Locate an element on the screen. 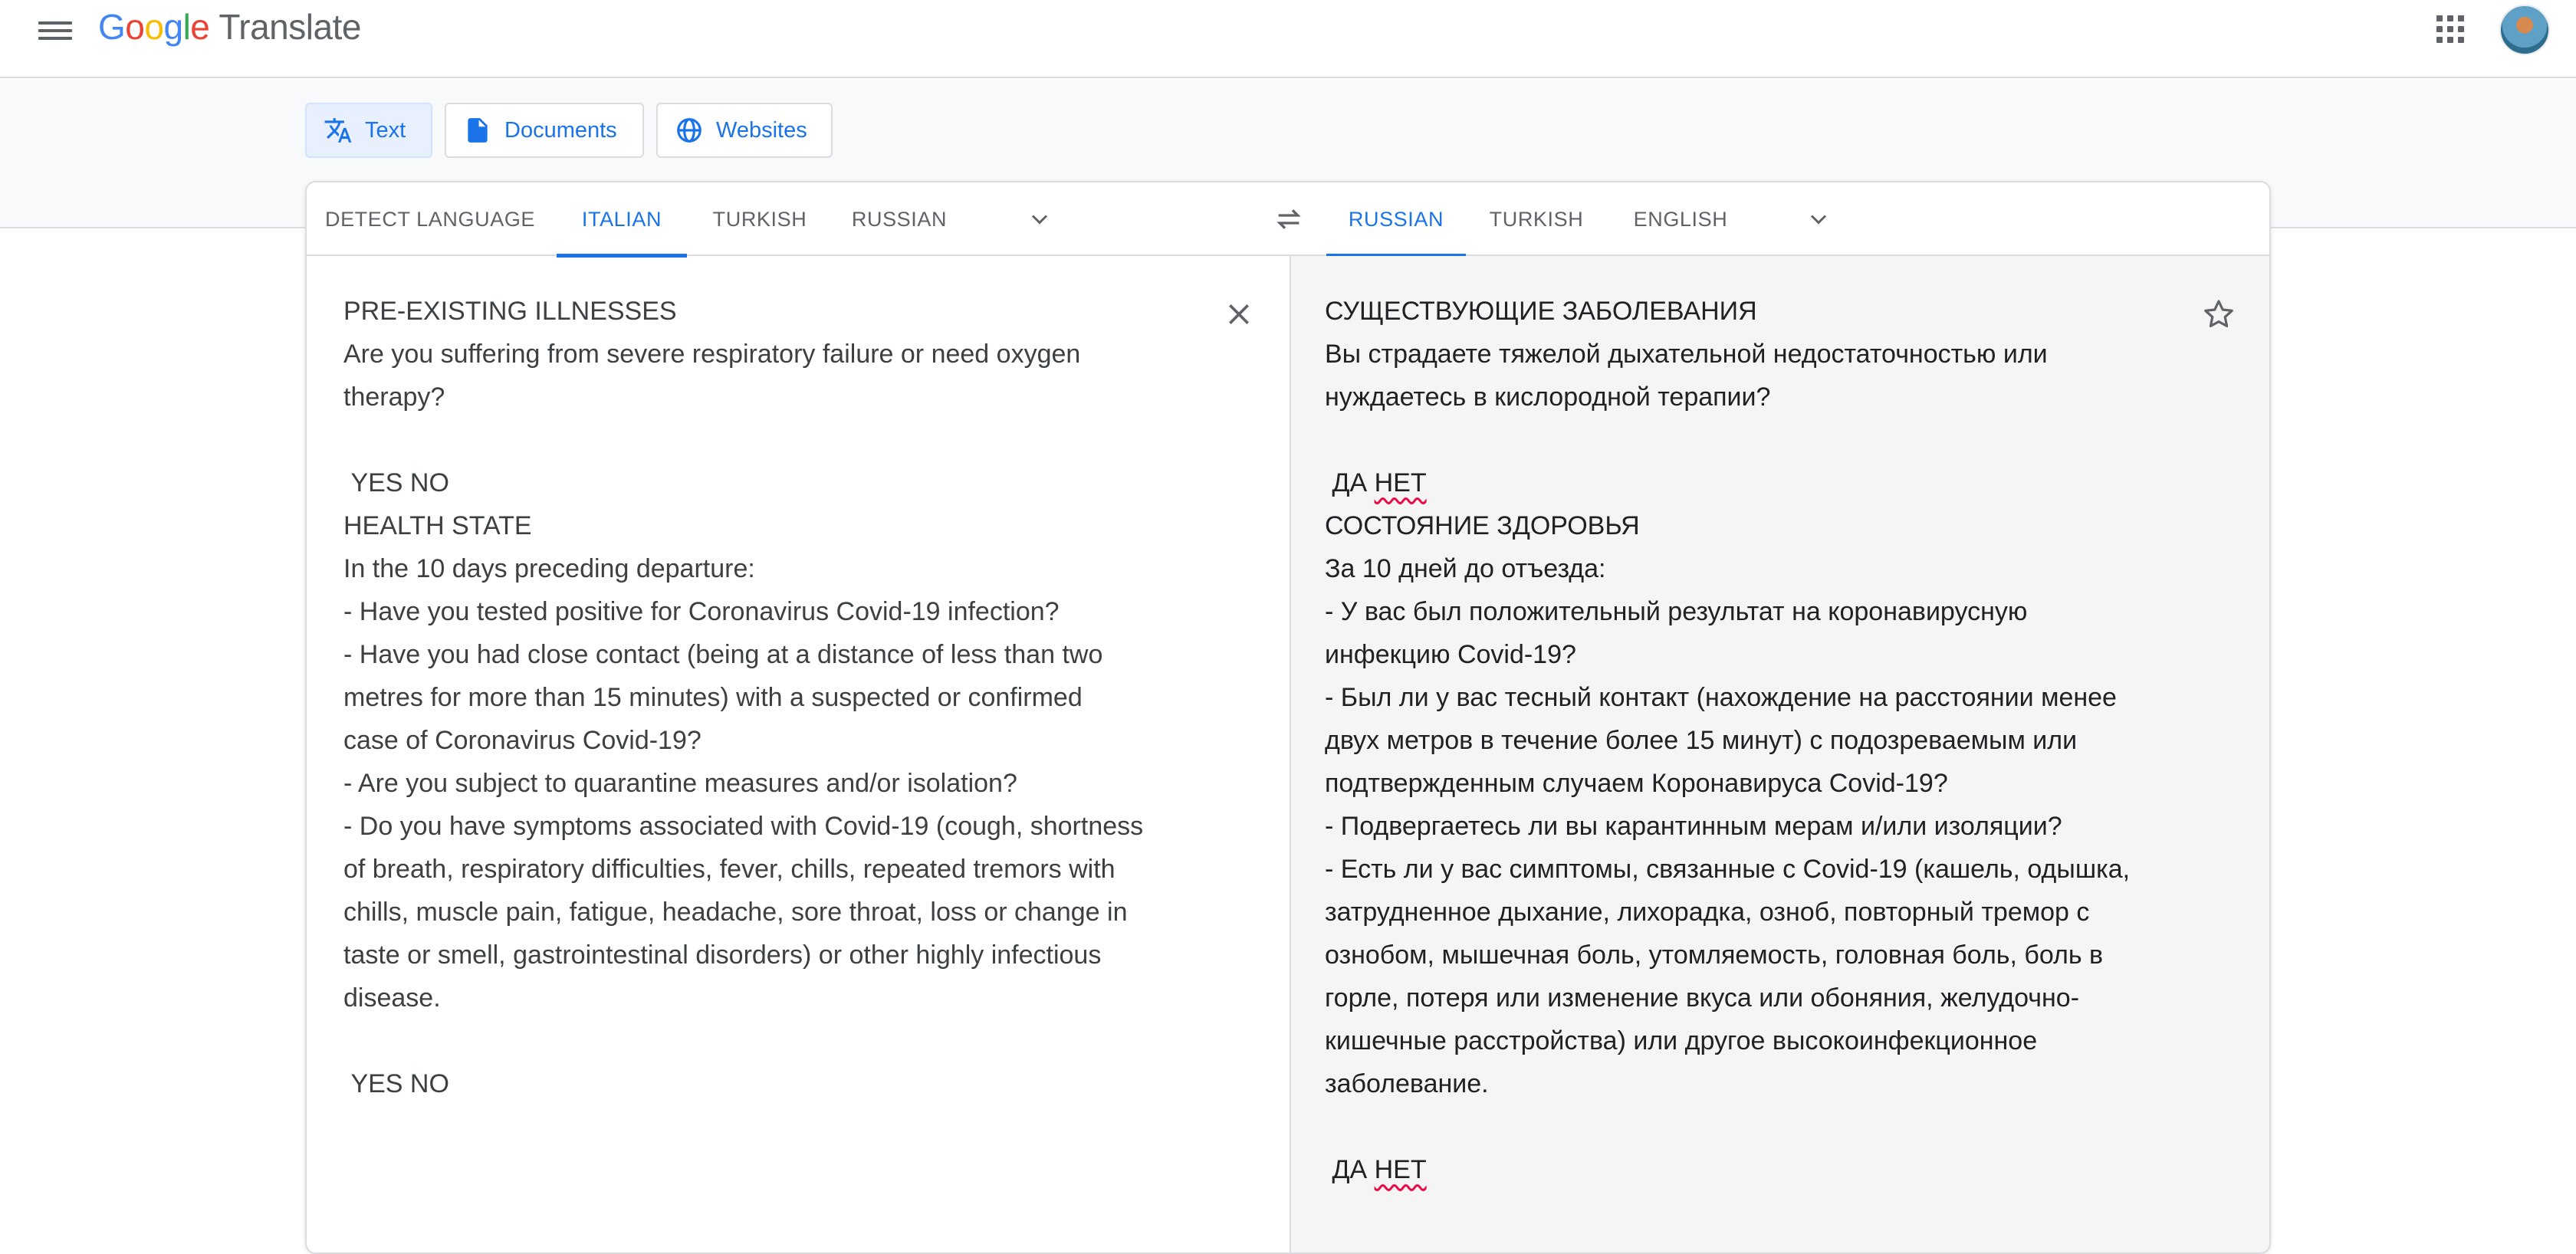  google-translate-logo: Google Translate is located at coordinates (229, 27).